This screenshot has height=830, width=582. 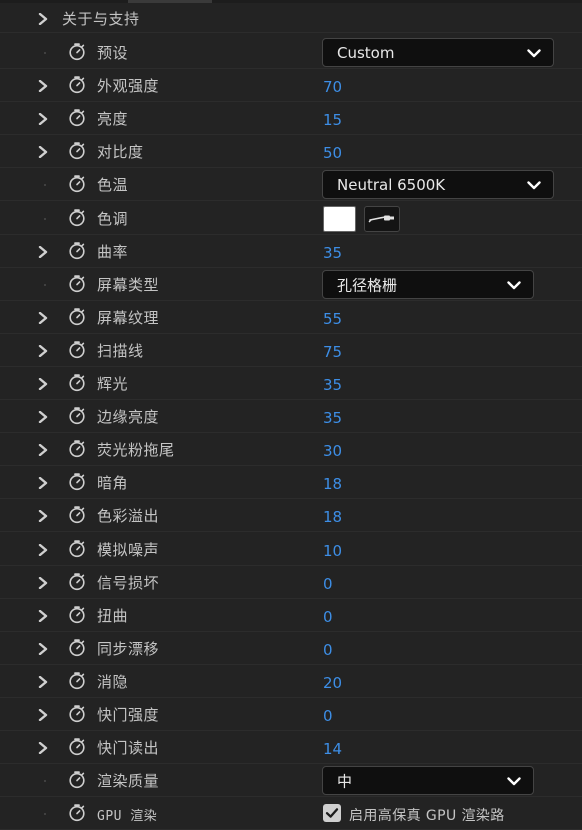 I want to click on property-row: 暗角 18, so click(x=291, y=482).